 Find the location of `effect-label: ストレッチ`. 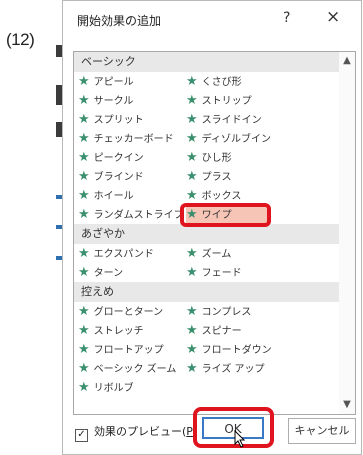

effect-label: ストレッチ is located at coordinates (118, 331).